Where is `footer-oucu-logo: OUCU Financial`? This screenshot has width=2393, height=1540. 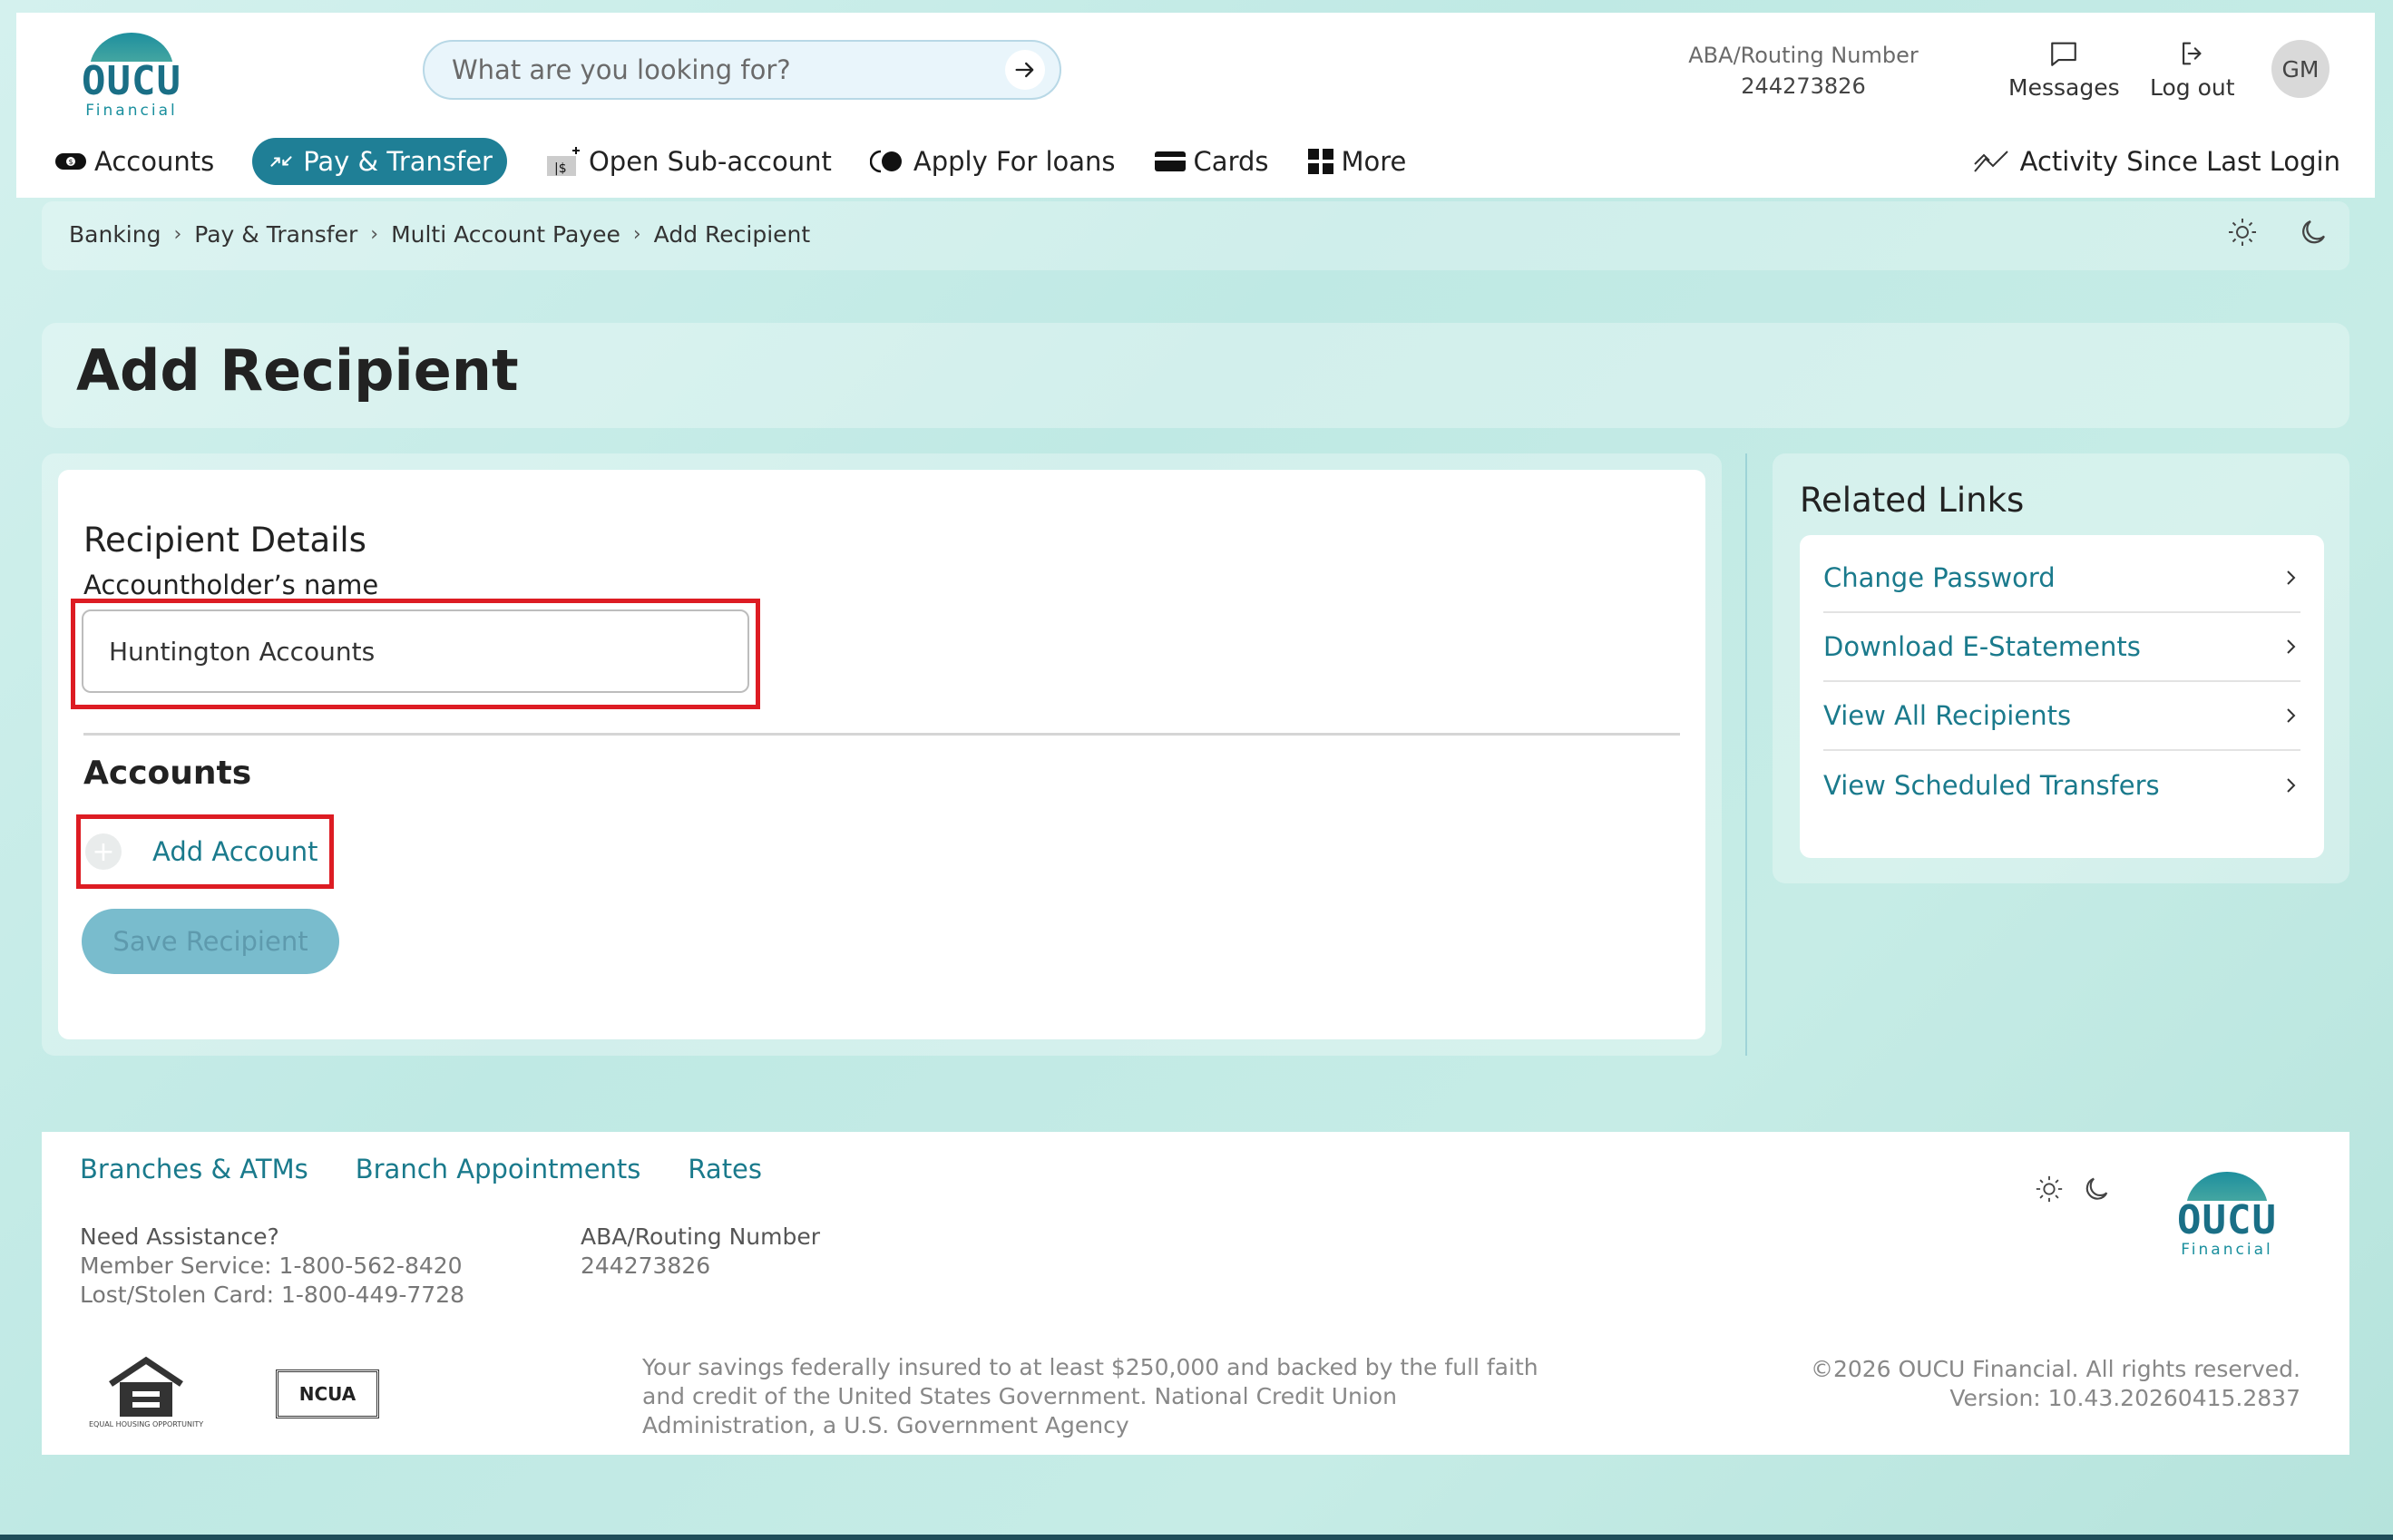
footer-oucu-logo: OUCU Financial is located at coordinates (2227, 1213).